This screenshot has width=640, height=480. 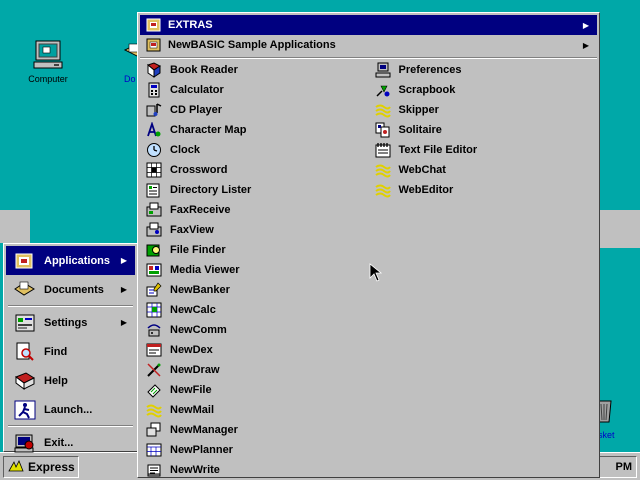 What do you see at coordinates (154, 270) in the screenshot?
I see `media-viewer-icon` at bounding box center [154, 270].